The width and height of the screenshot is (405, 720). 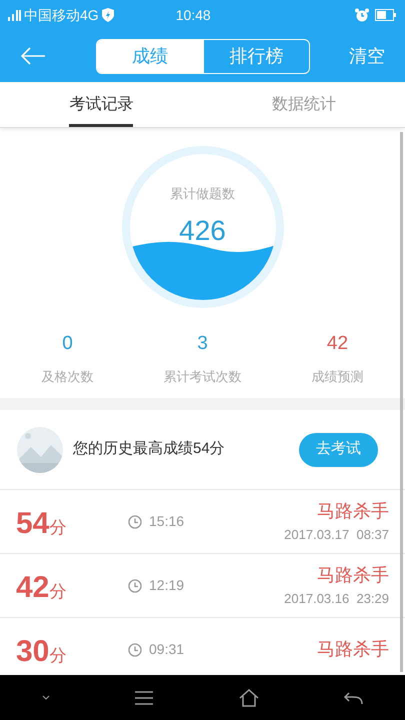 I want to click on duration-text: 15:16, so click(x=166, y=521).